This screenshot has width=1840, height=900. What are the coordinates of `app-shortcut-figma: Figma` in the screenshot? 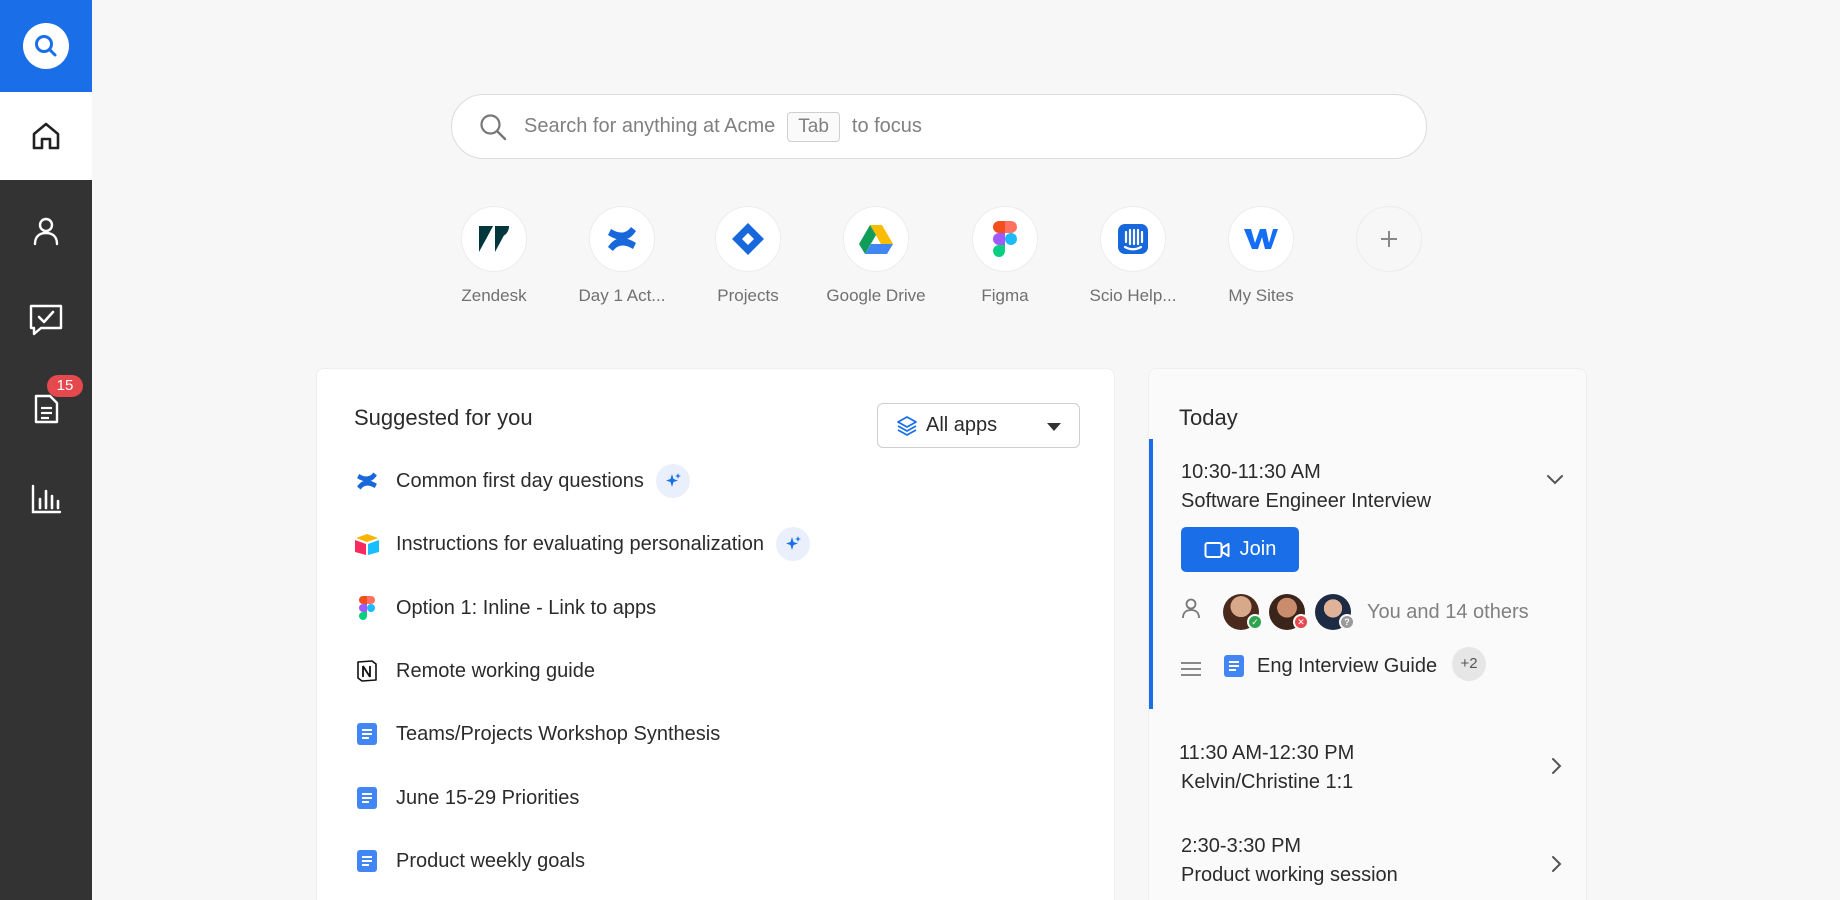 It's located at (1005, 256).